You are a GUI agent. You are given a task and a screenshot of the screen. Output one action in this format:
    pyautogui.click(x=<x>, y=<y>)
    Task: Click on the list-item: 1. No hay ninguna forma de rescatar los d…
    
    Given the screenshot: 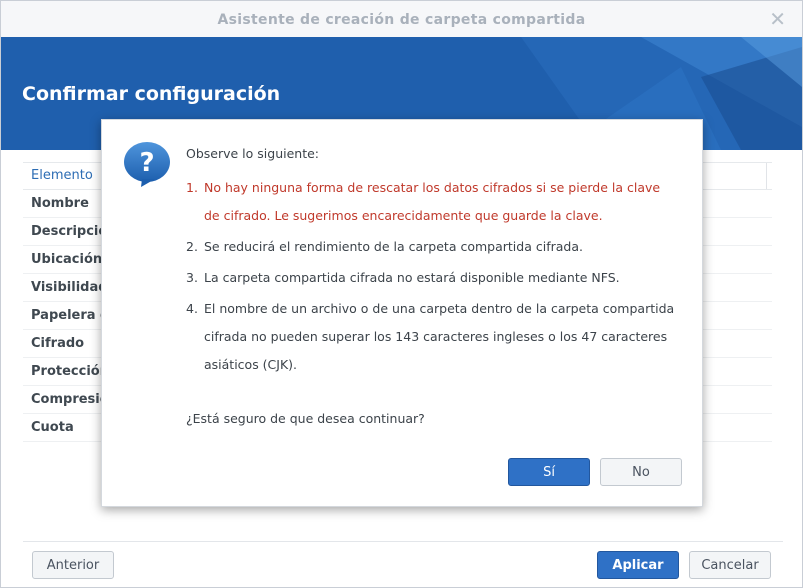 What is the action you would take?
    pyautogui.click(x=423, y=201)
    